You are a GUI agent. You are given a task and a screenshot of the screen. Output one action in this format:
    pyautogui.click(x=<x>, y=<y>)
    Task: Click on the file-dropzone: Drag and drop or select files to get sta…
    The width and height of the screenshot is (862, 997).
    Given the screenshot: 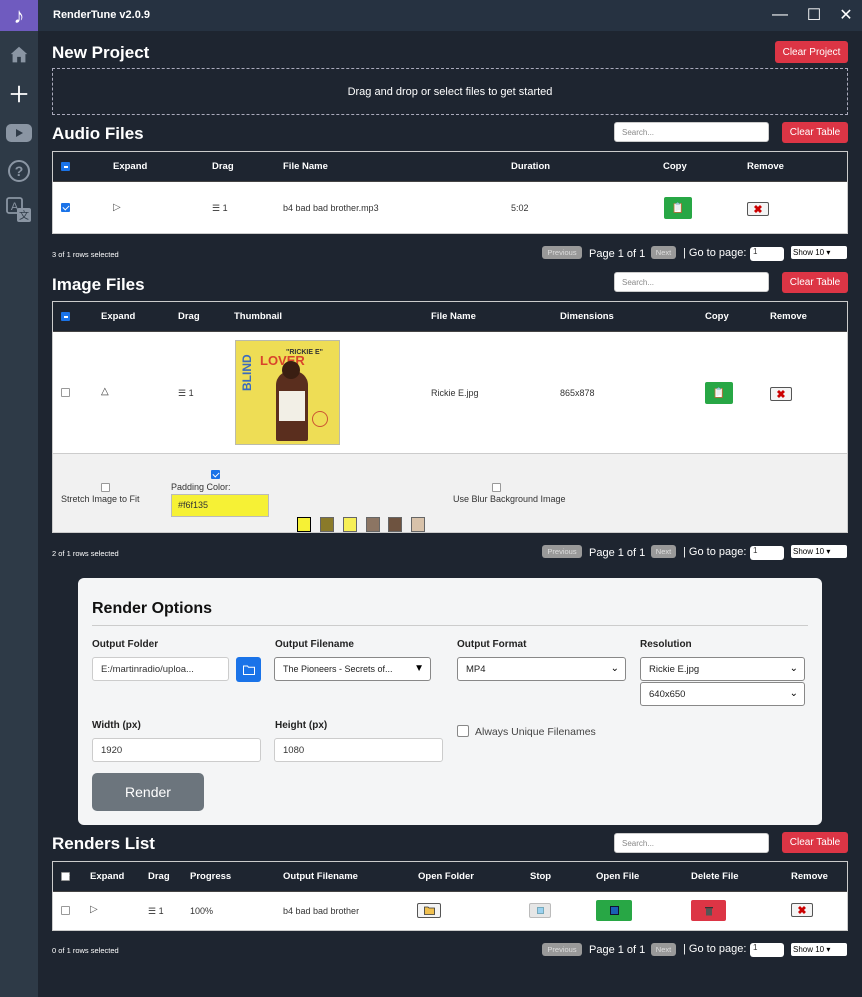 What is the action you would take?
    pyautogui.click(x=450, y=91)
    